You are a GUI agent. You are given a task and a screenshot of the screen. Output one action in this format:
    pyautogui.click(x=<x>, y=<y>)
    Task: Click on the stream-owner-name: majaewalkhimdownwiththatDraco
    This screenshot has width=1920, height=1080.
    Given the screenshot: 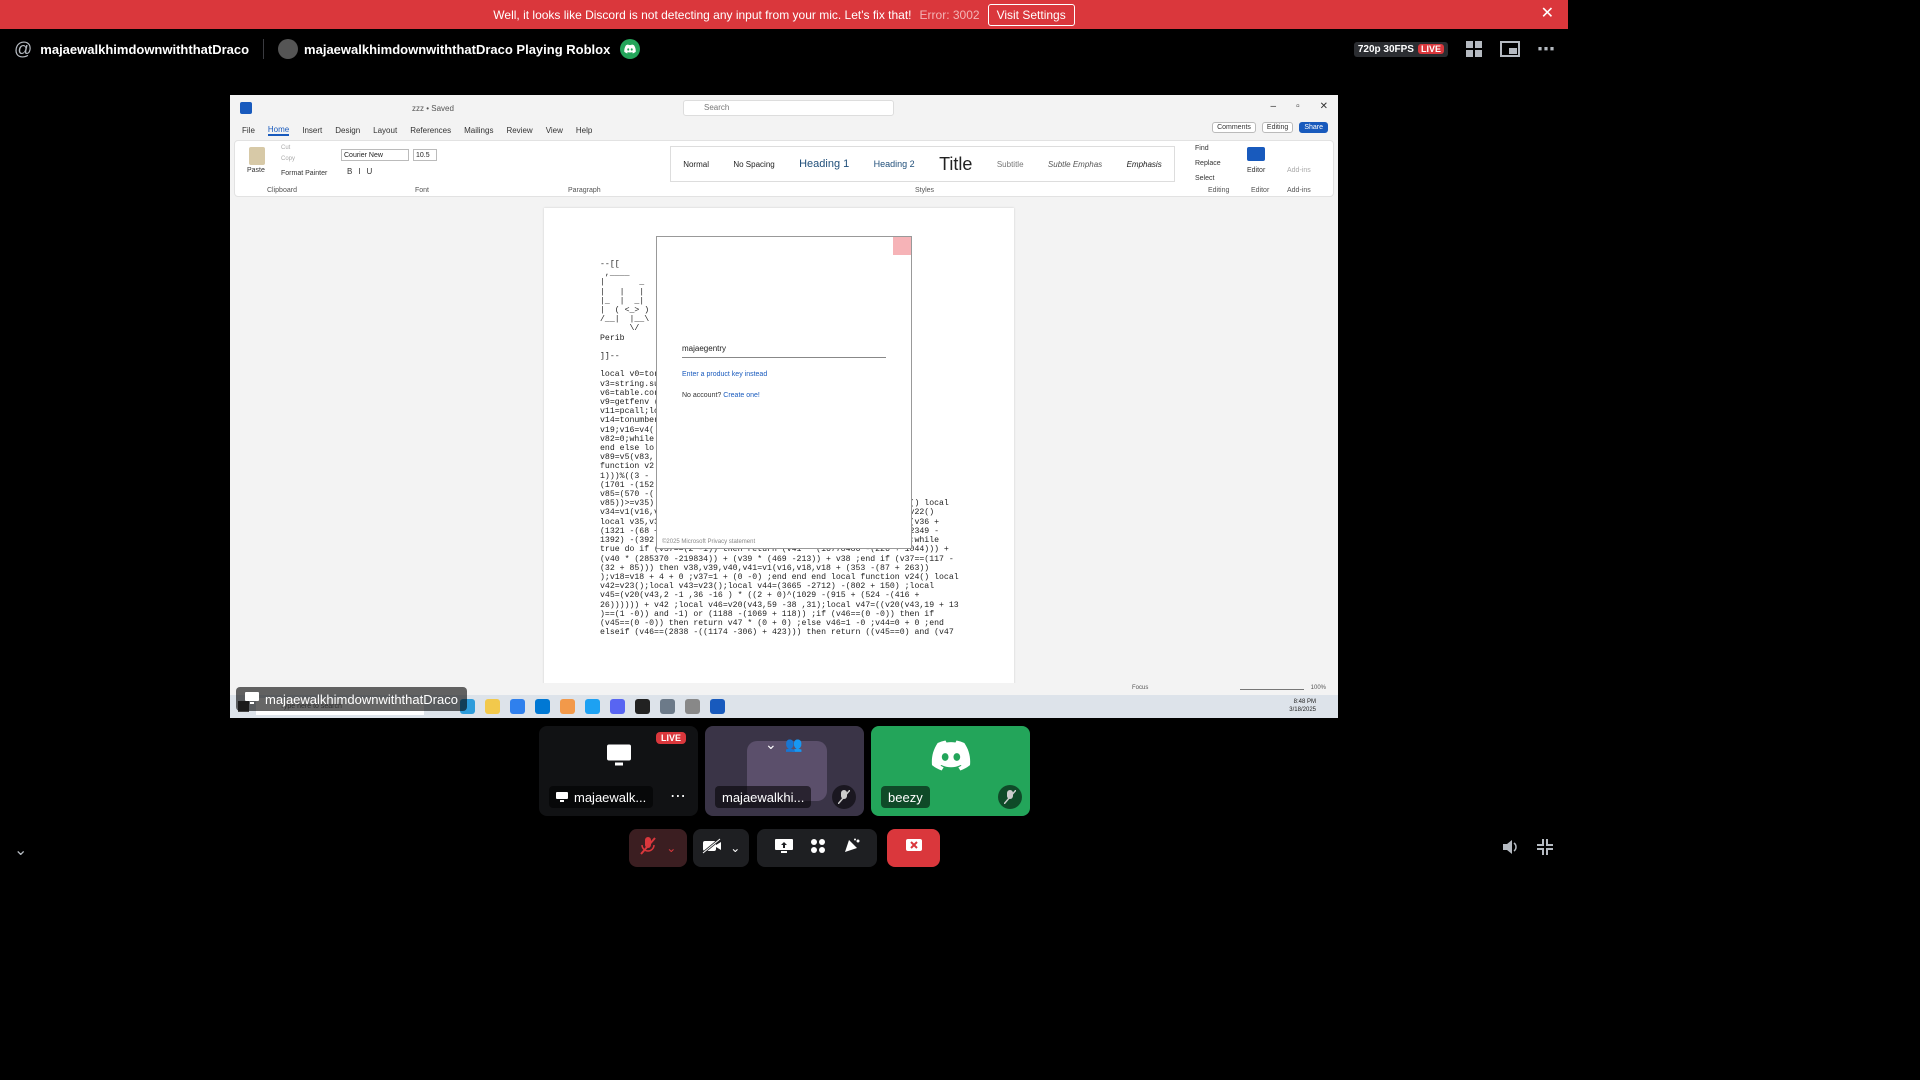 What is the action you would take?
    pyautogui.click(x=361, y=699)
    